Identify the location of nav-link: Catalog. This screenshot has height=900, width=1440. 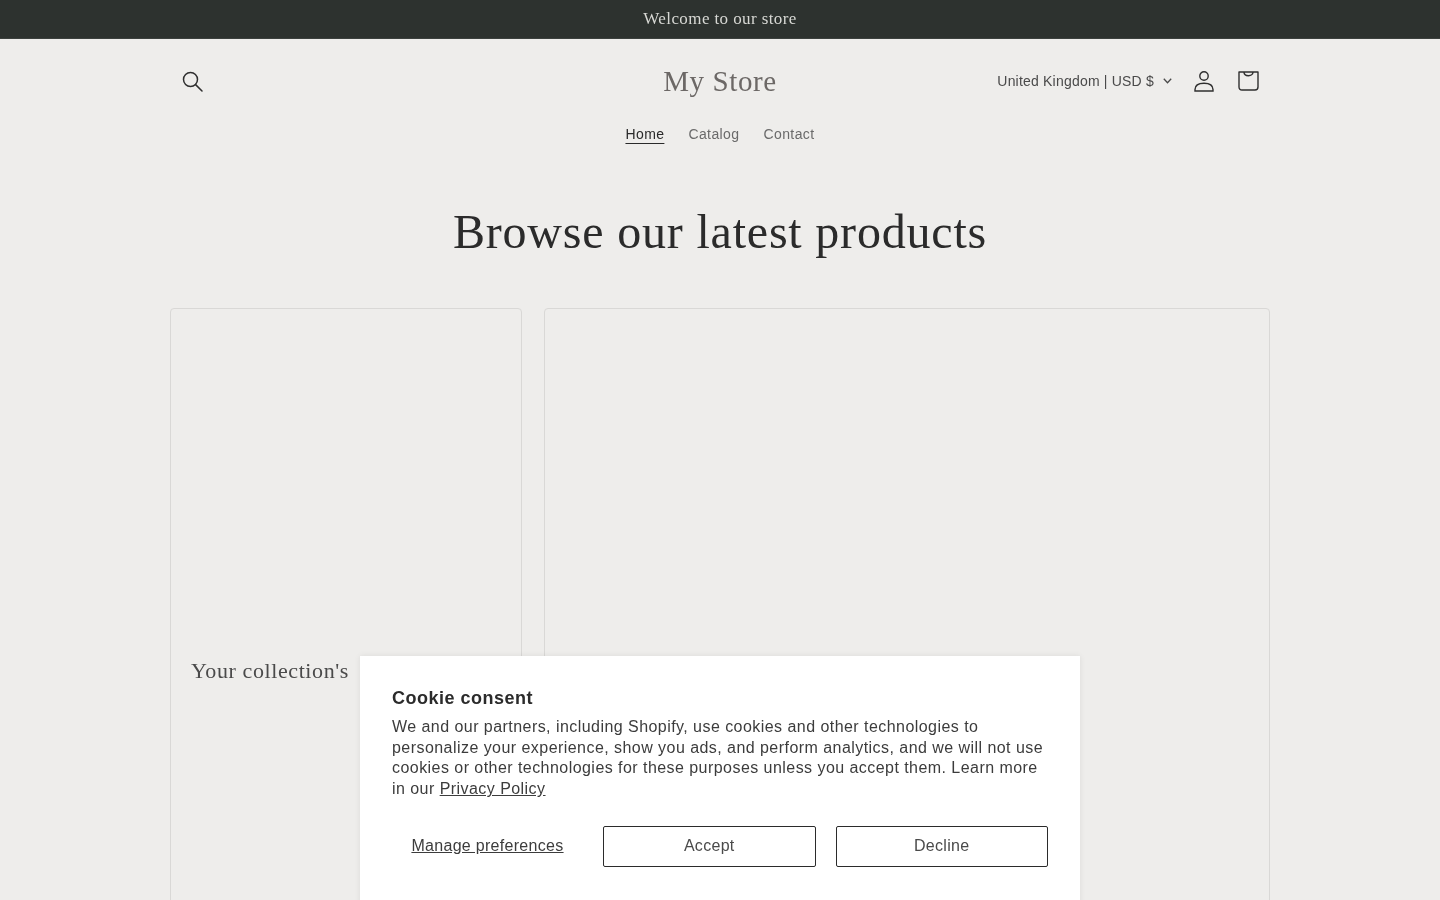
(714, 134).